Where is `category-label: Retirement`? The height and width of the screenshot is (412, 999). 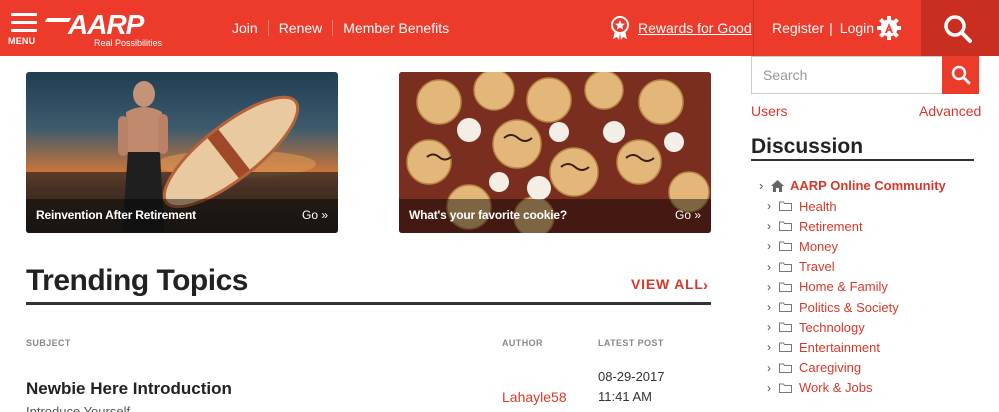 category-label: Retirement is located at coordinates (831, 226).